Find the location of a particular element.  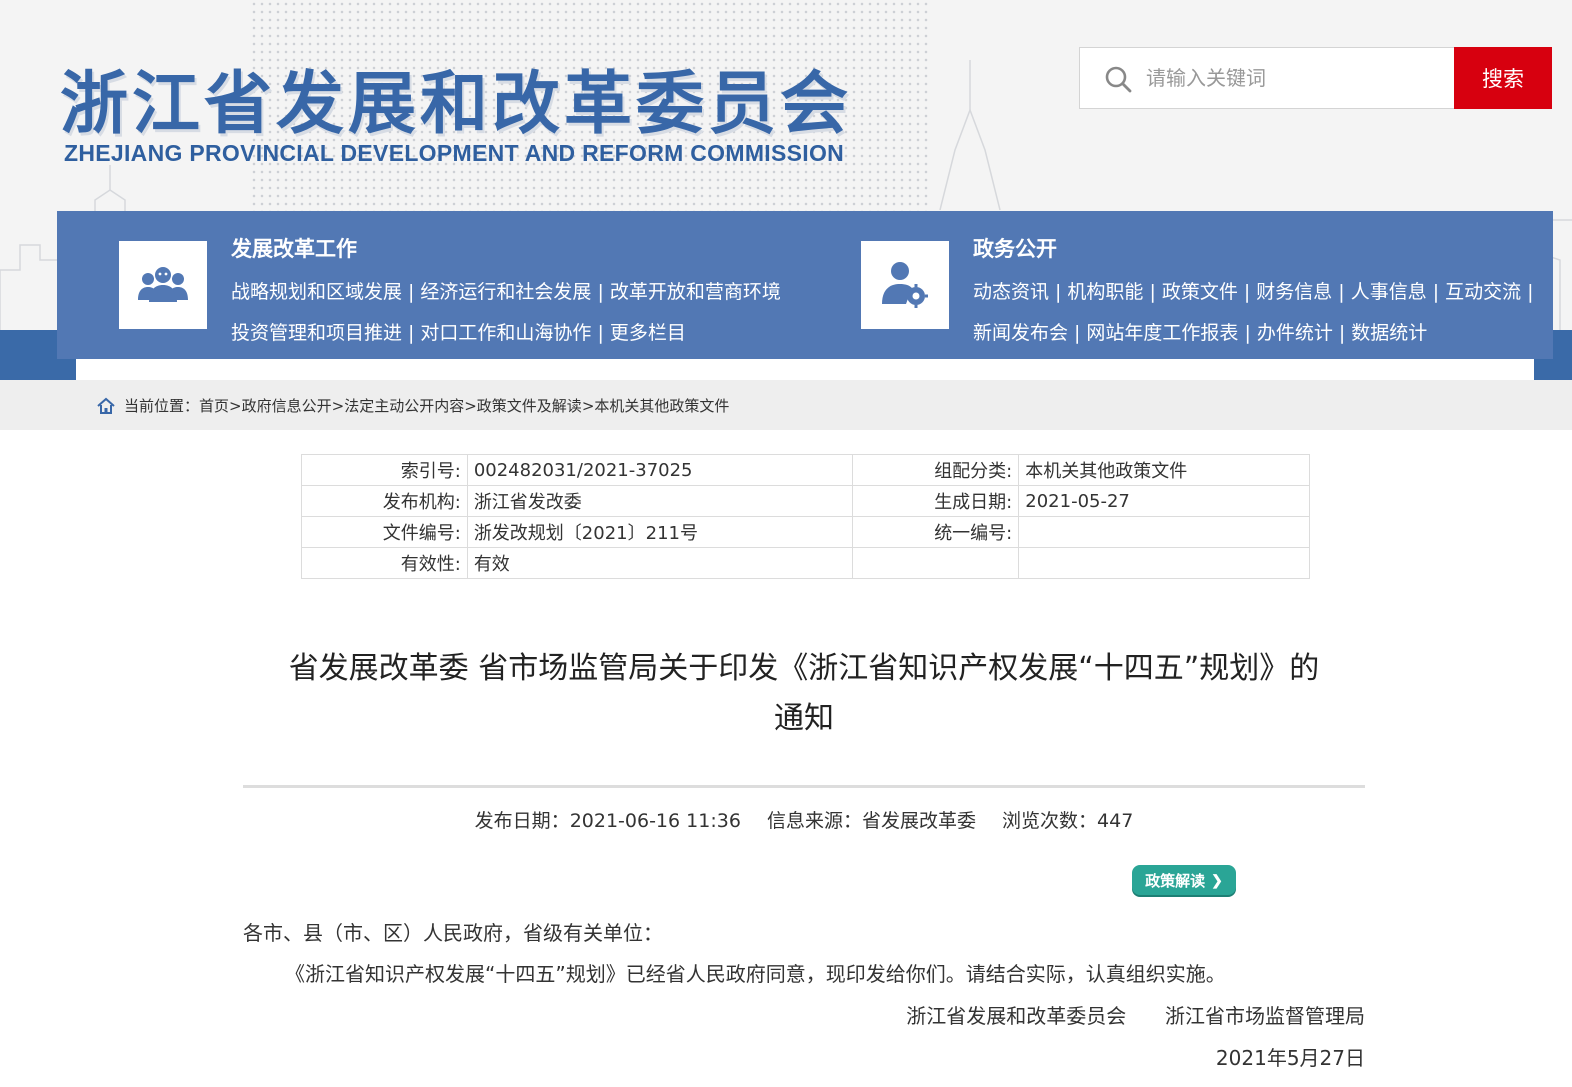

meta-value: 2021-05-27 is located at coordinates (1164, 501).